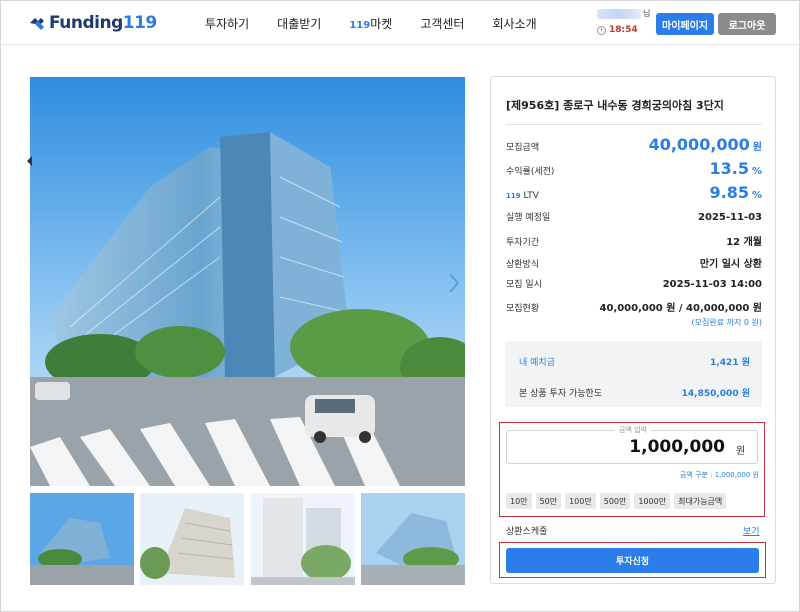 Image resolution: width=800 pixels, height=612 pixels. Describe the element at coordinates (634, 392) in the screenshot. I see `limit-row: 본 상품 투자 가능한도 14,850,000 원` at that location.